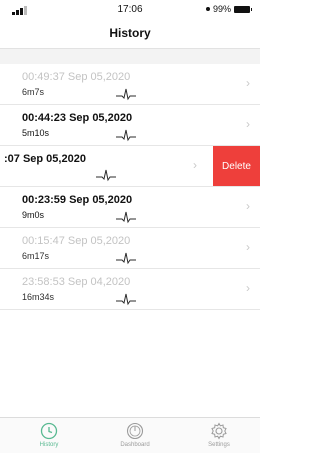  What do you see at coordinates (49, 431) in the screenshot?
I see `clock-icon` at bounding box center [49, 431].